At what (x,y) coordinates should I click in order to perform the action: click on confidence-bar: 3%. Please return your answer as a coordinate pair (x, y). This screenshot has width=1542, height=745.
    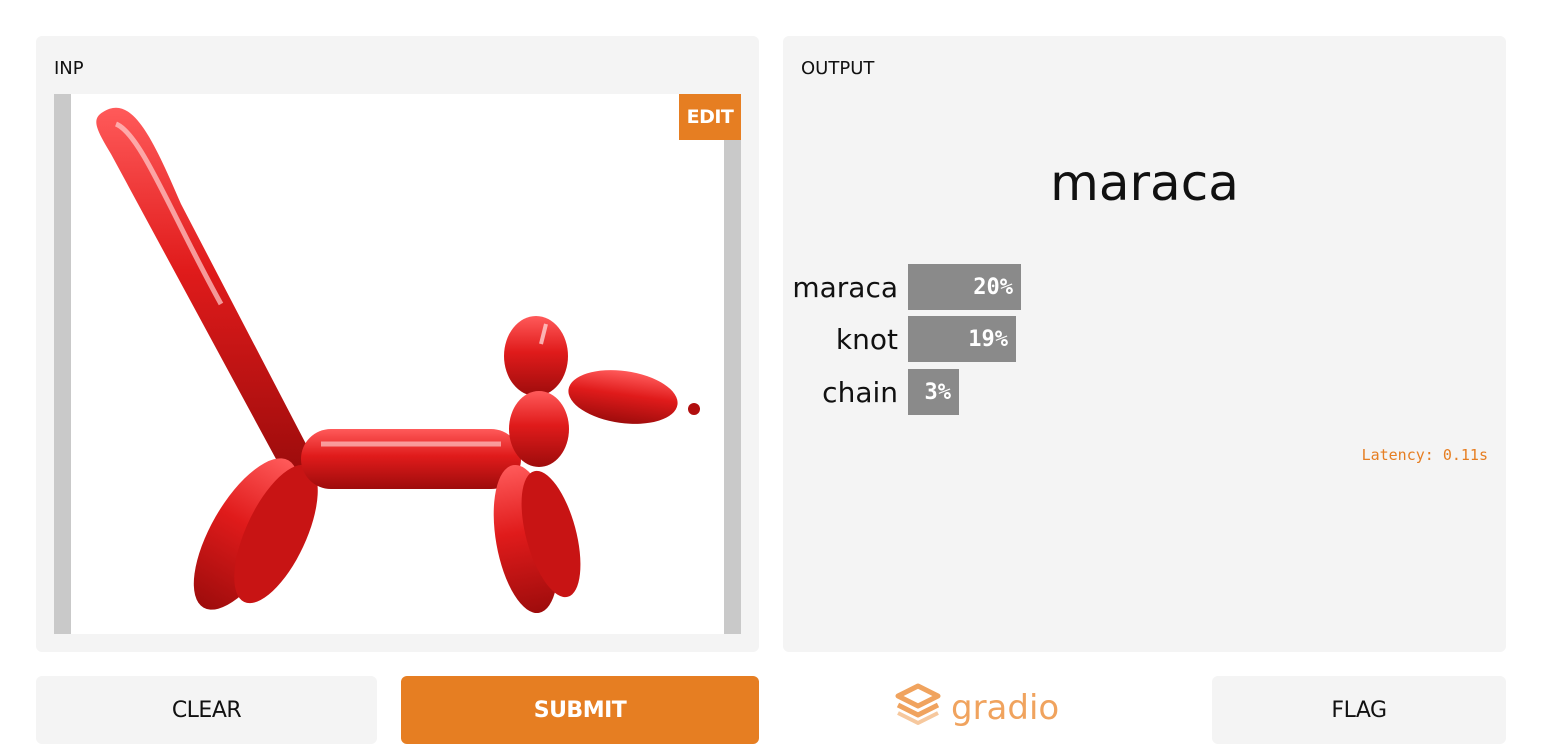
    Looking at the image, I should click on (933, 392).